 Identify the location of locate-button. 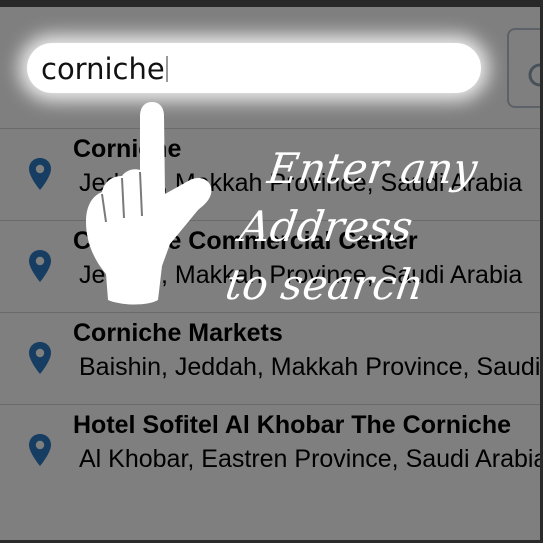
(525, 68).